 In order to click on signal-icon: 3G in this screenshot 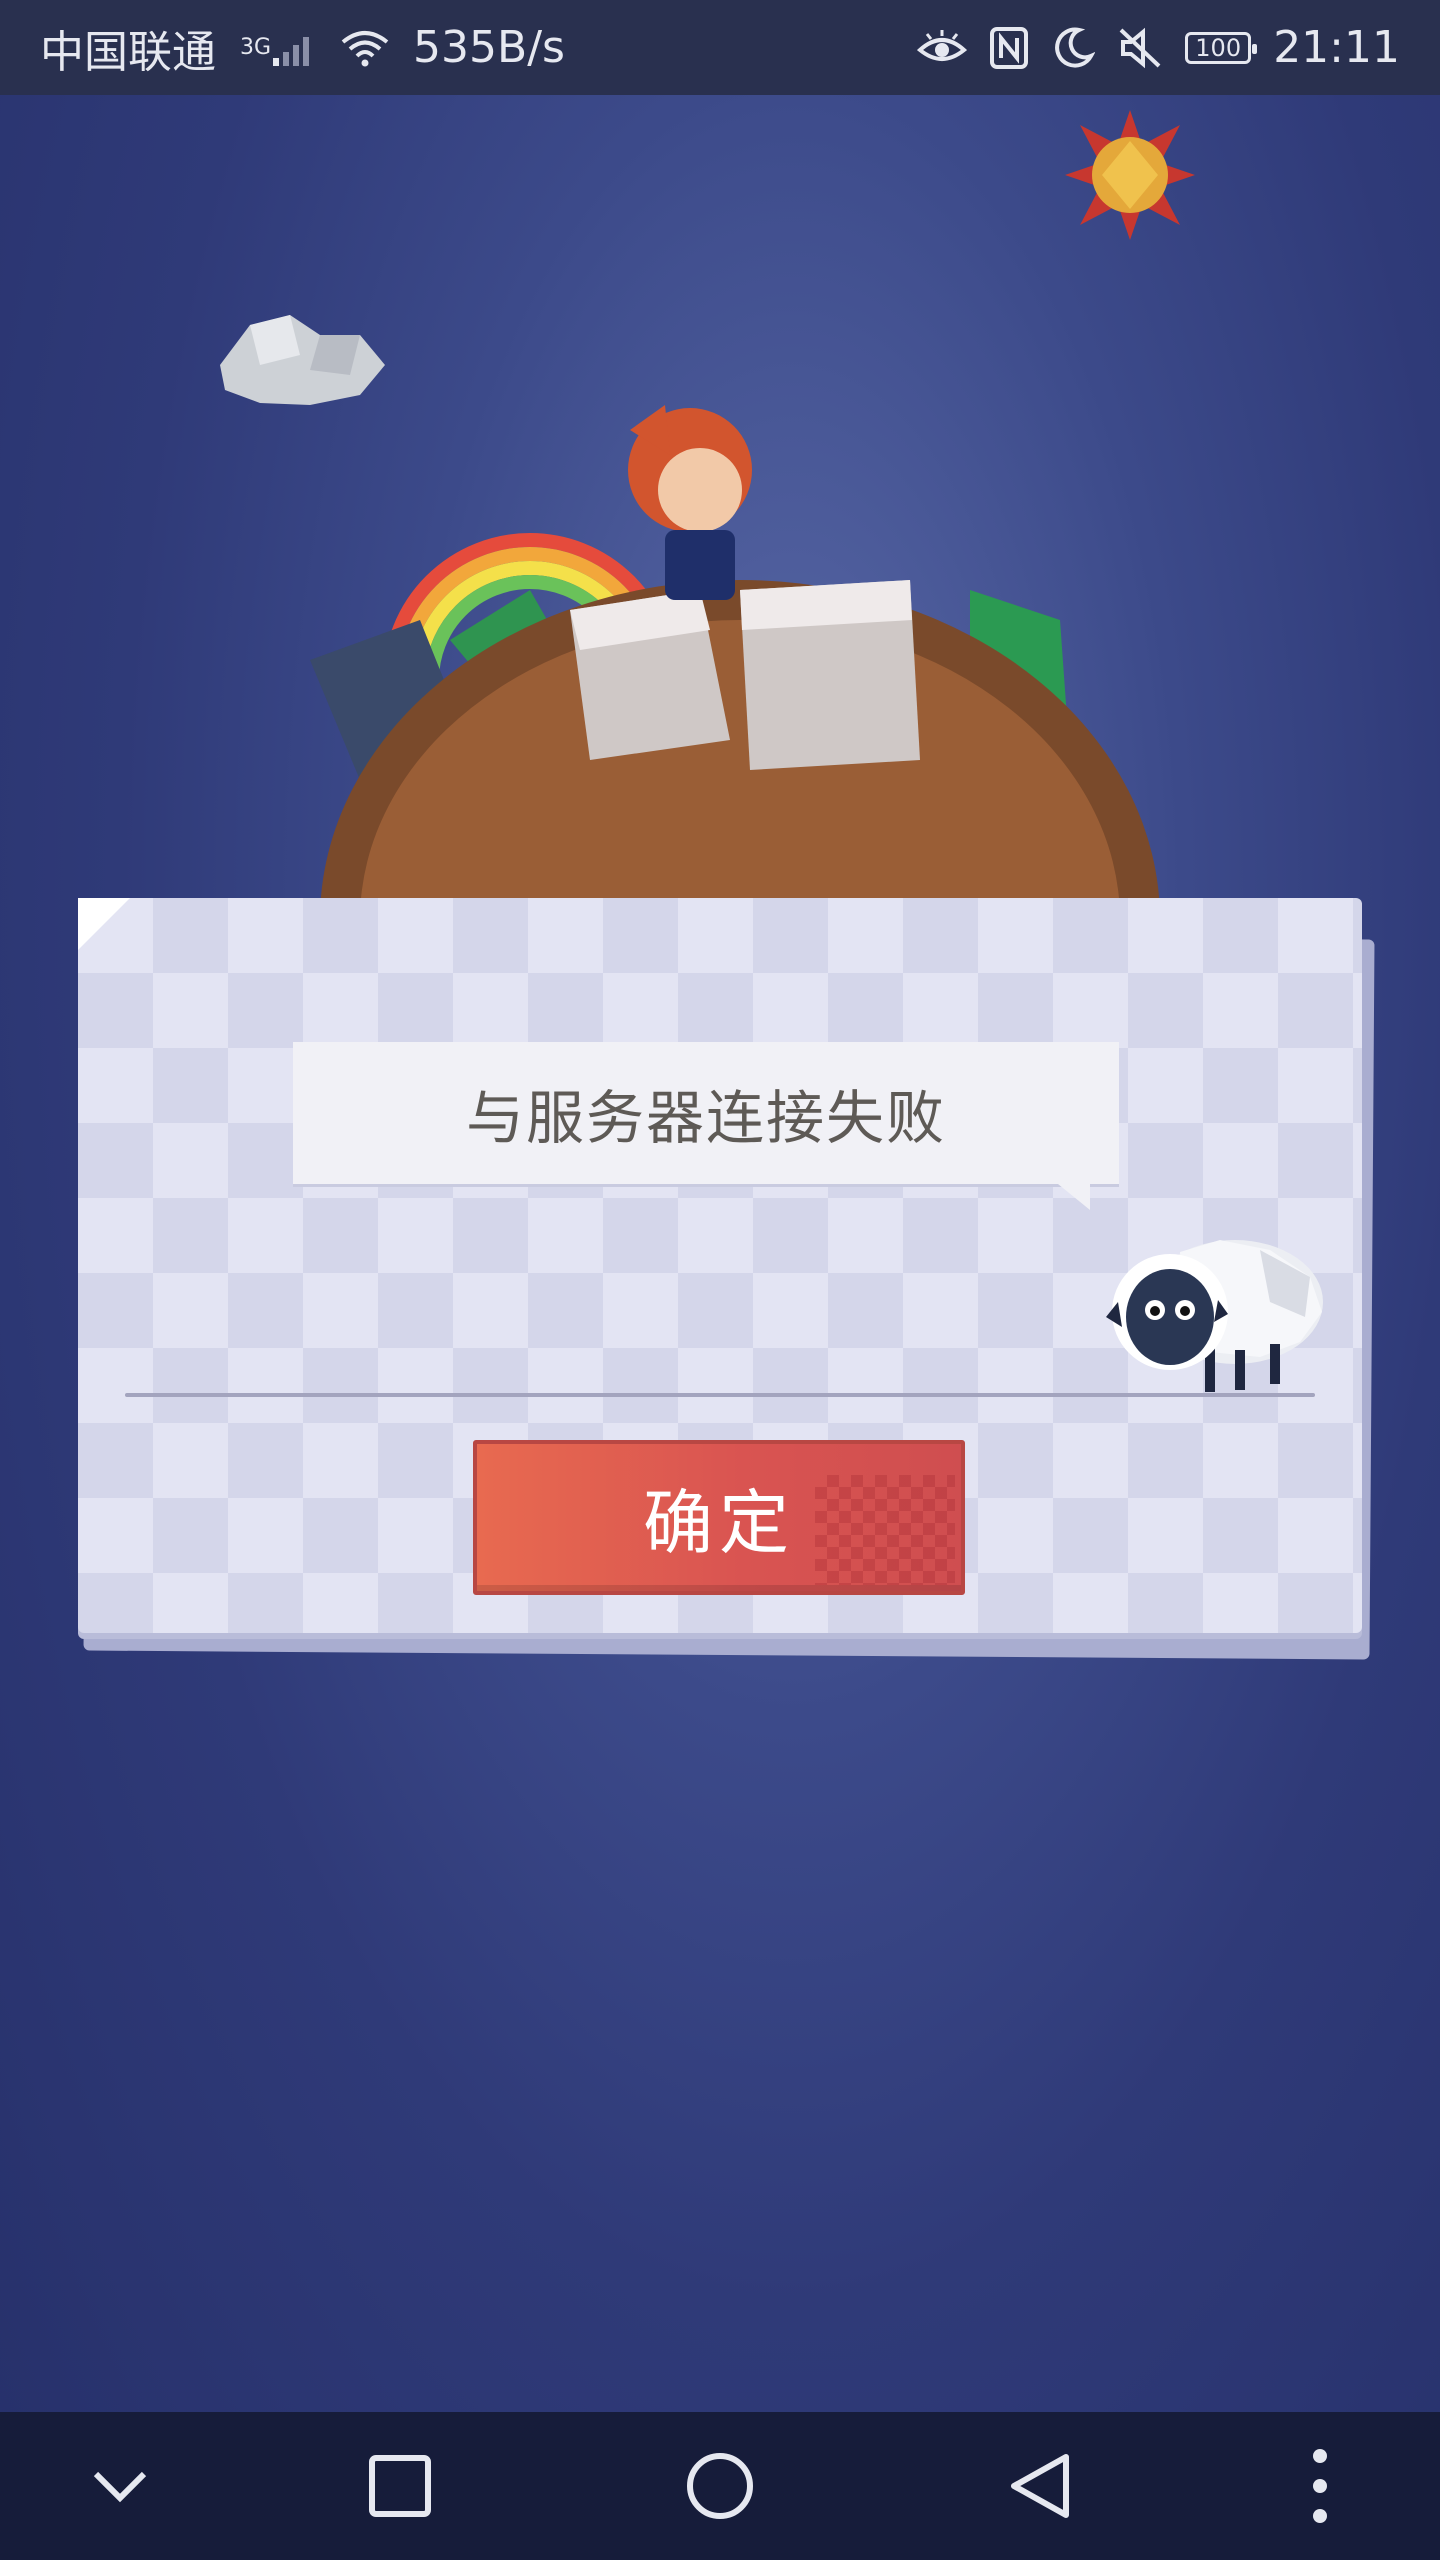, I will do `click(277, 48)`.